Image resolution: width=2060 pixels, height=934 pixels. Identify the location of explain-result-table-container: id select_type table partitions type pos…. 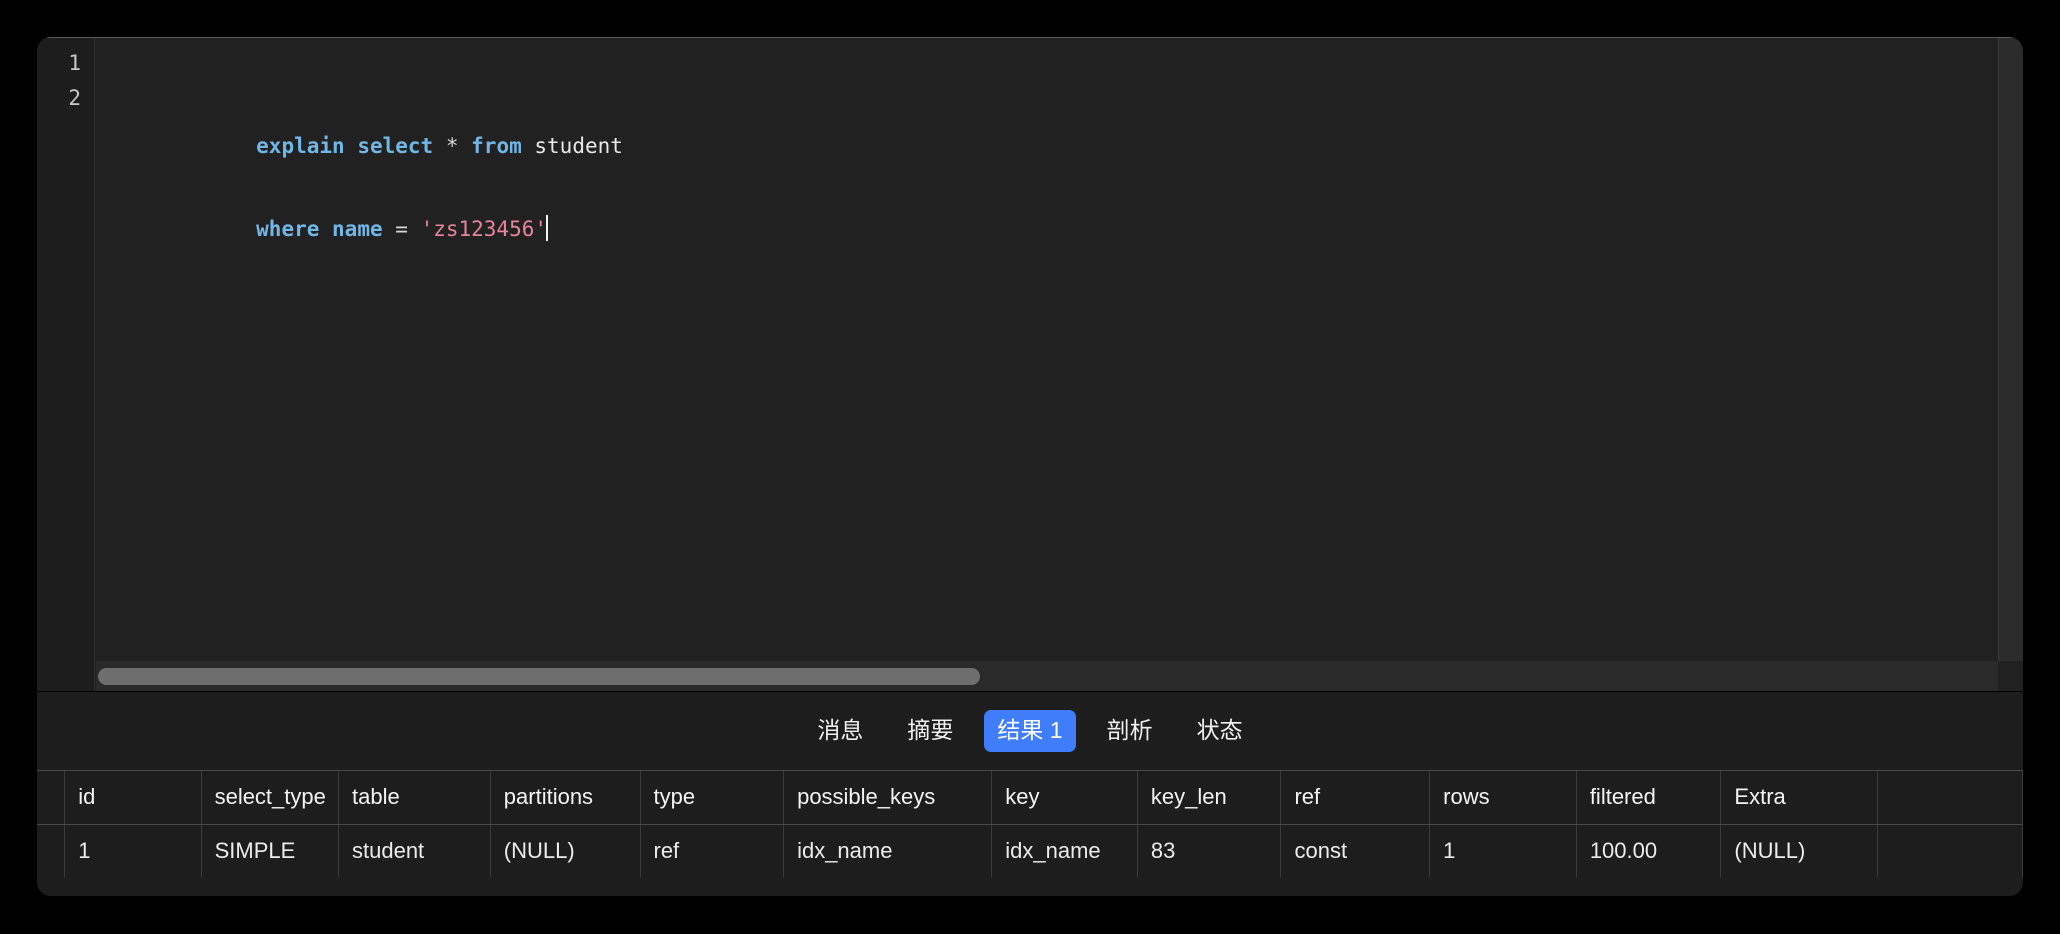
(1030, 833).